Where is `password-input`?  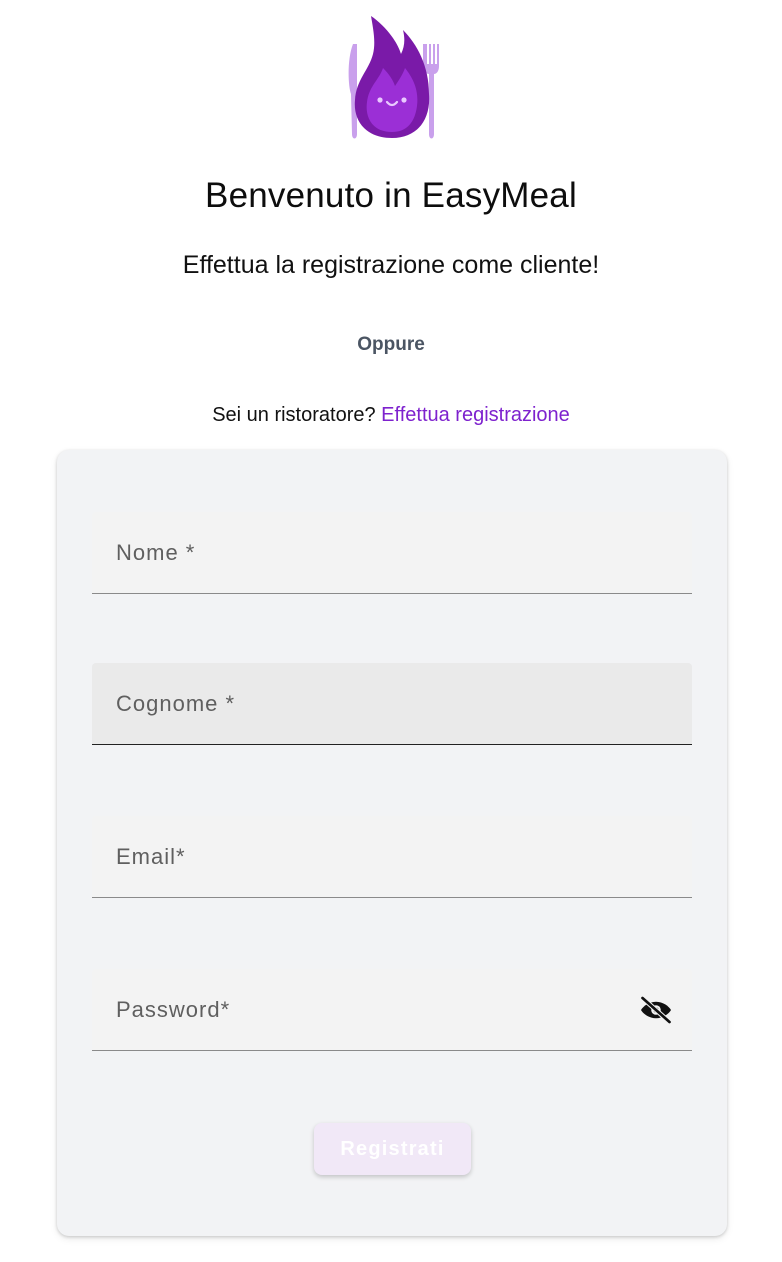
password-input is located at coordinates (392, 1009).